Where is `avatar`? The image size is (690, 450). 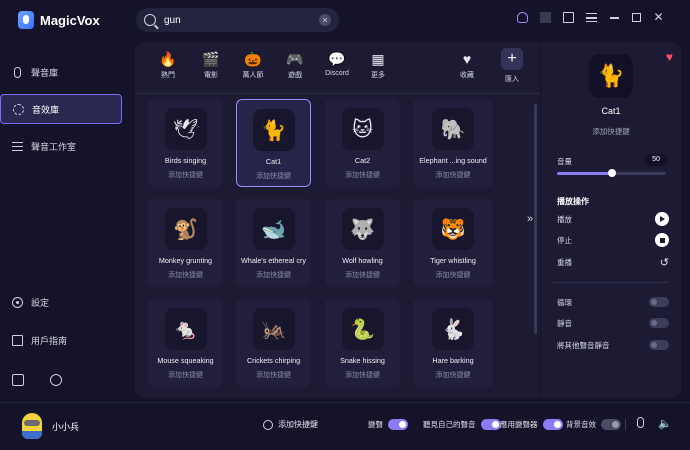 avatar is located at coordinates (32, 426).